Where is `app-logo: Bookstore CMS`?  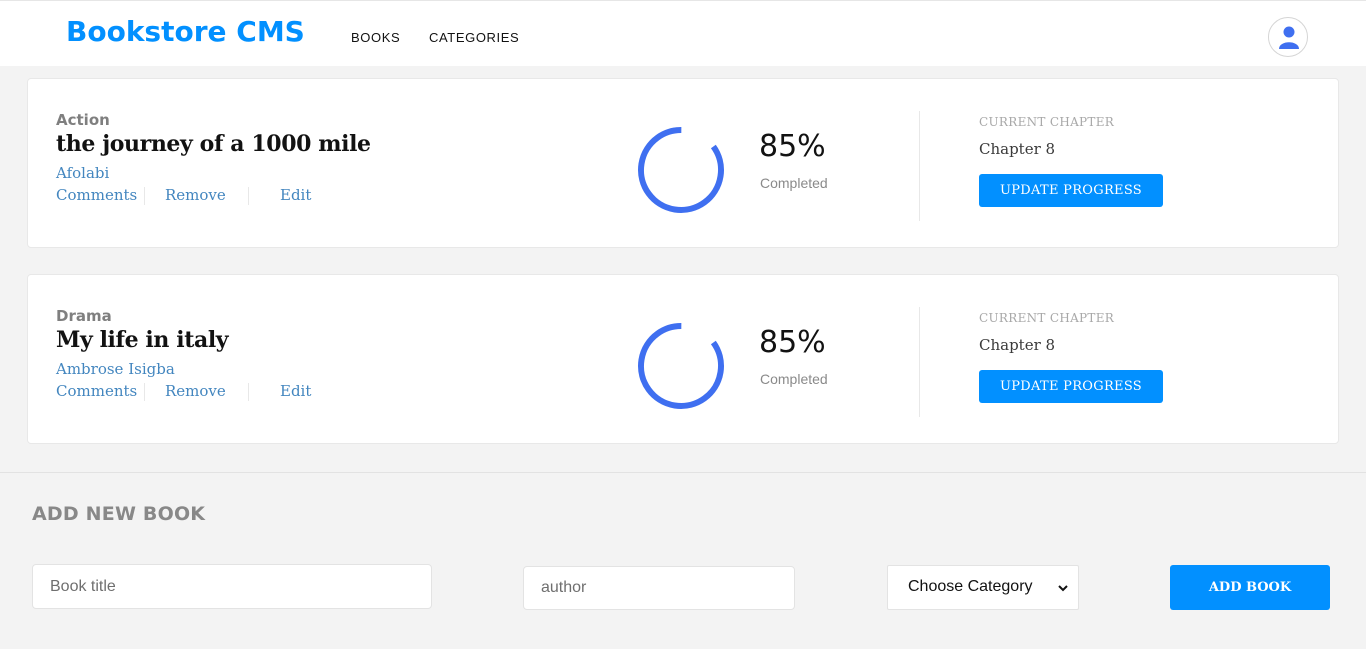
app-logo: Bookstore CMS is located at coordinates (185, 31).